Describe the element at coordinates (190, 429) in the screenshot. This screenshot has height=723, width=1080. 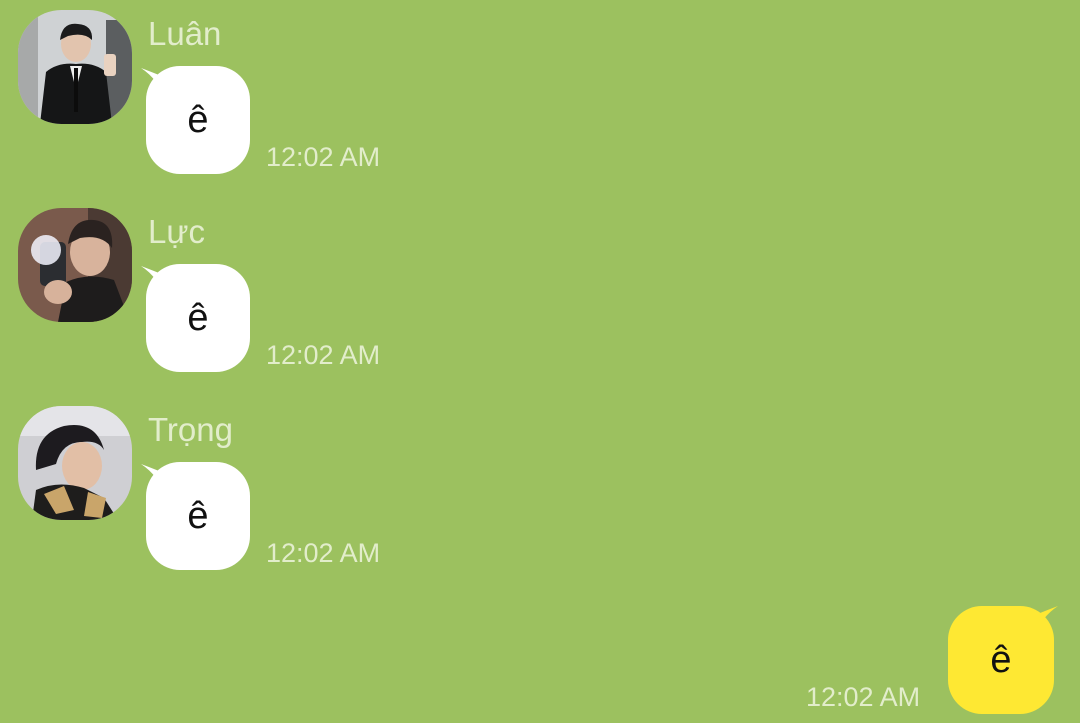
I see `sender-name: Trọng` at that location.